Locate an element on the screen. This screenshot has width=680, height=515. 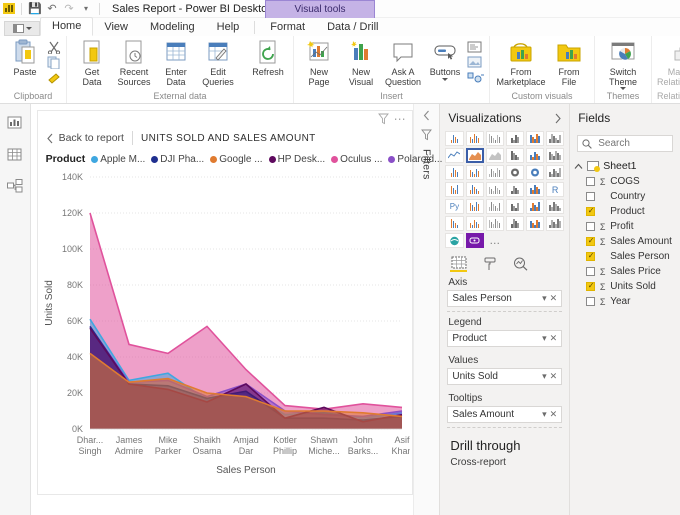
format-painter-icon is located at coordinates (54, 78).